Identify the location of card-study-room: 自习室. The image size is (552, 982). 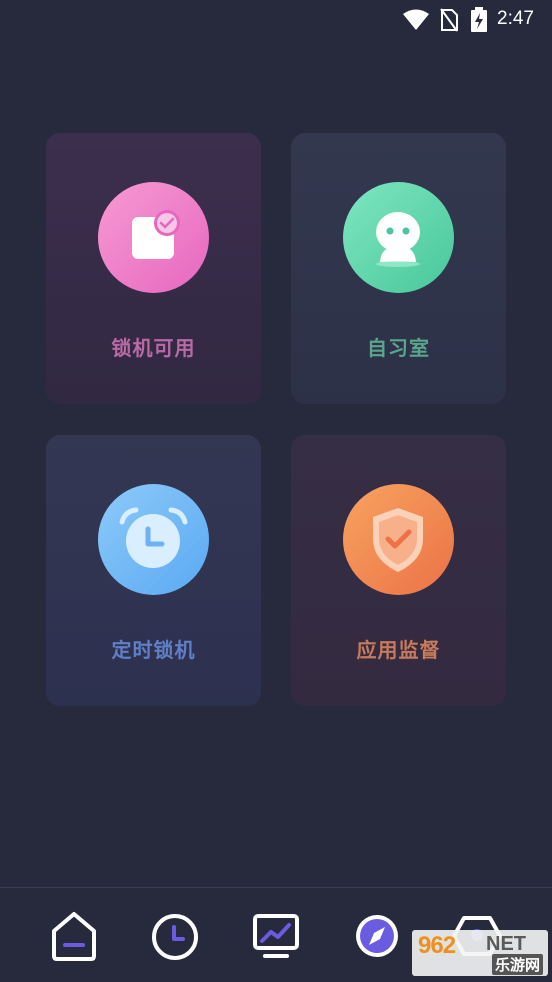
(398, 268).